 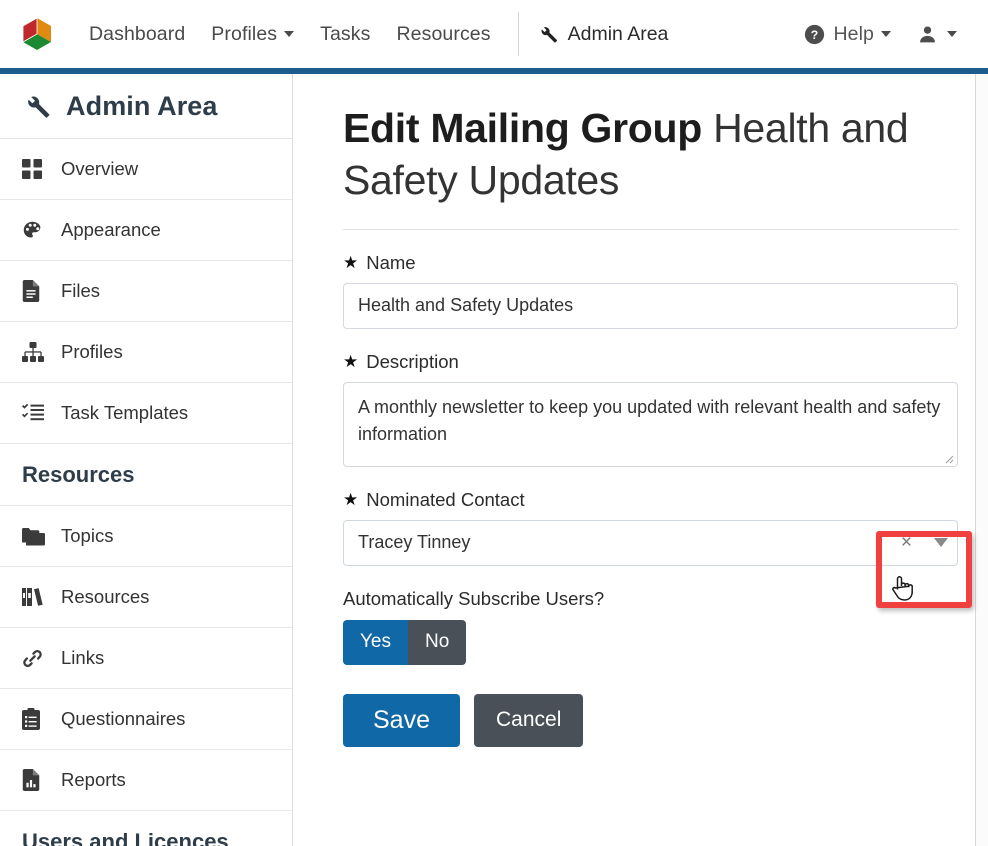 I want to click on file-icon, so click(x=35, y=291).